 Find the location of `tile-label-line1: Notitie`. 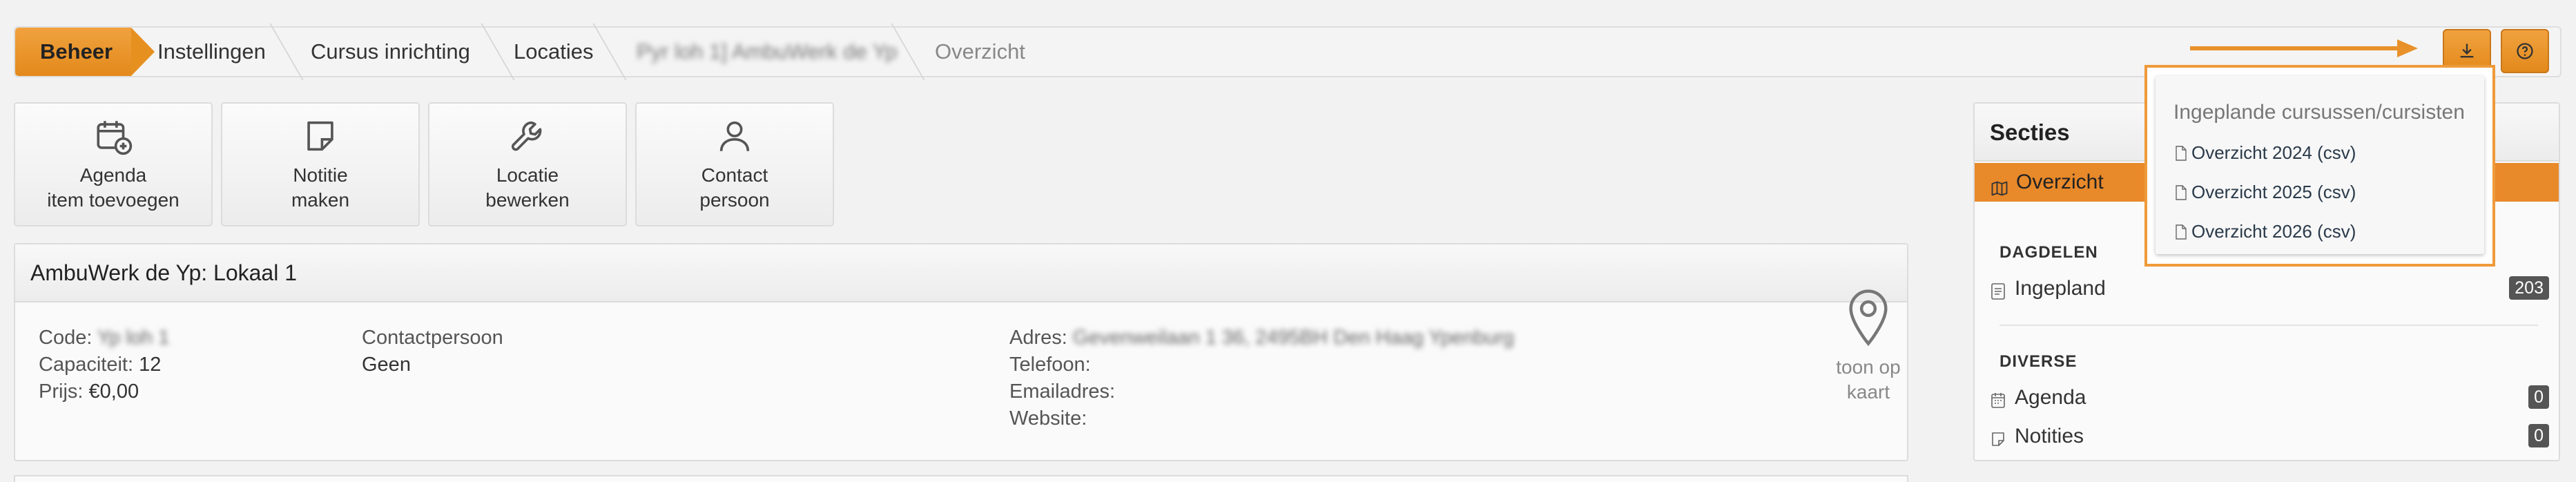

tile-label-line1: Notitie is located at coordinates (321, 175).